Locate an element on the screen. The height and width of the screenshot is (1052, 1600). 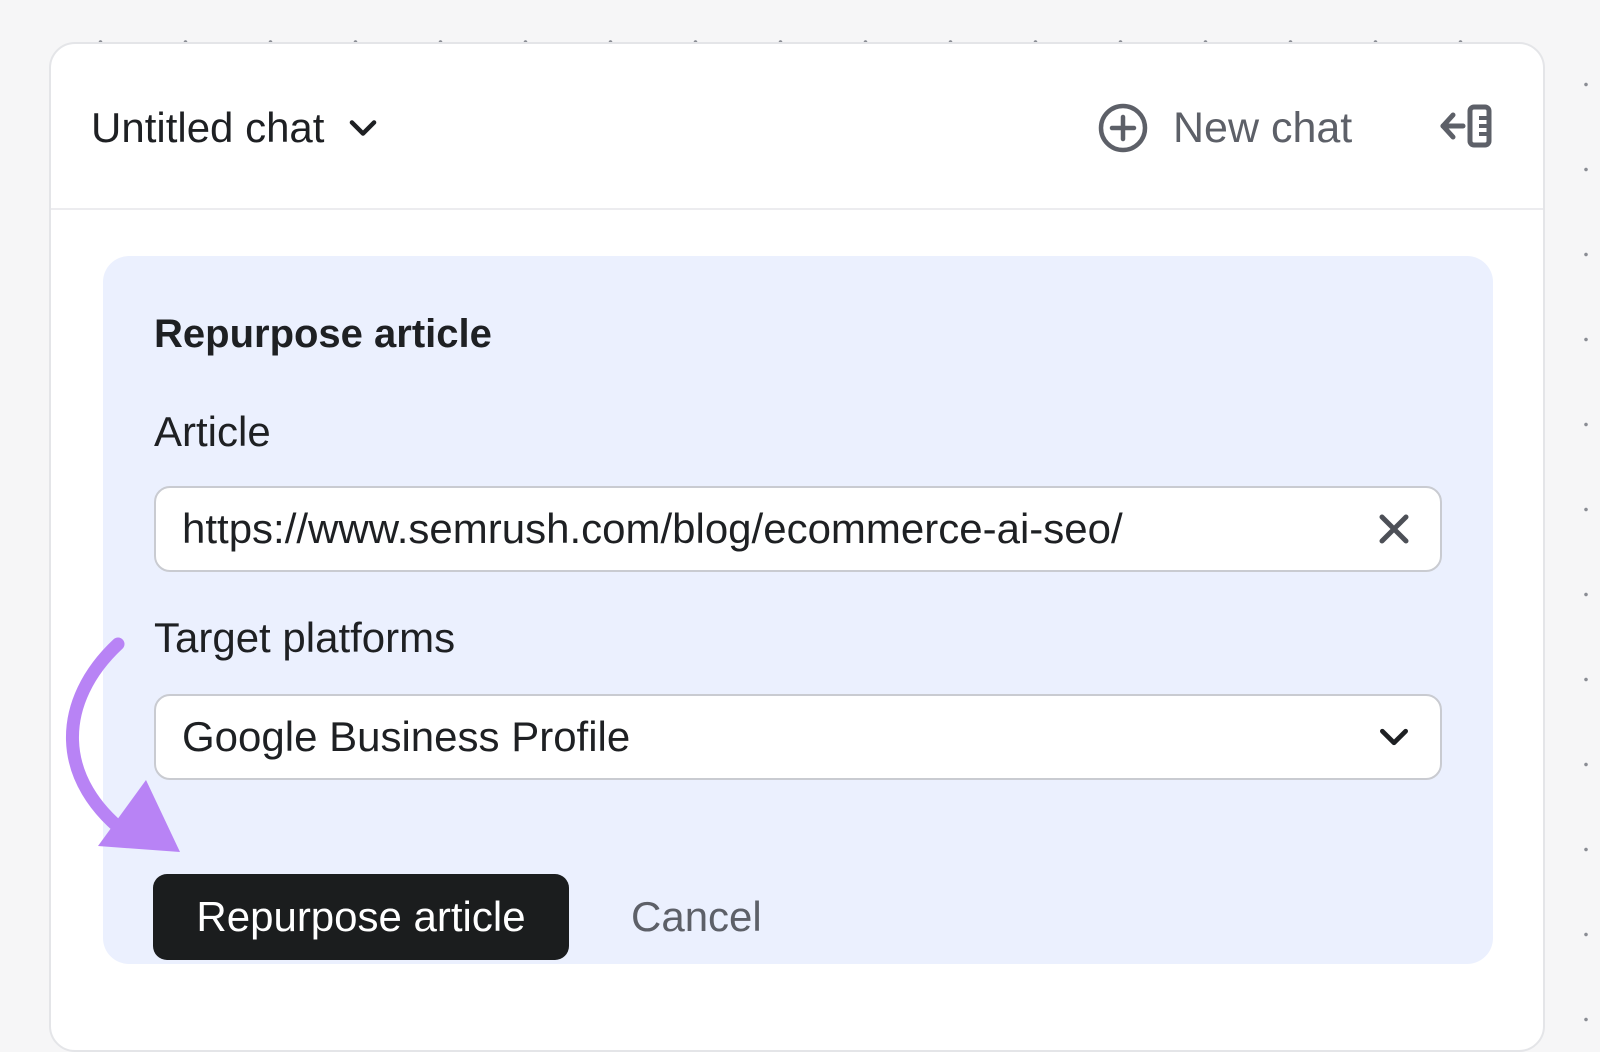
target-platforms-label: Target platforms is located at coordinates (305, 637).